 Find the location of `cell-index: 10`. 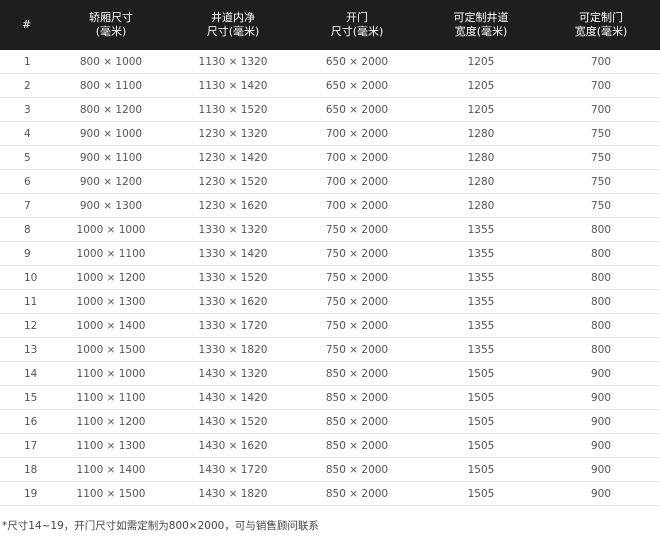

cell-index: 10 is located at coordinates (25, 277).